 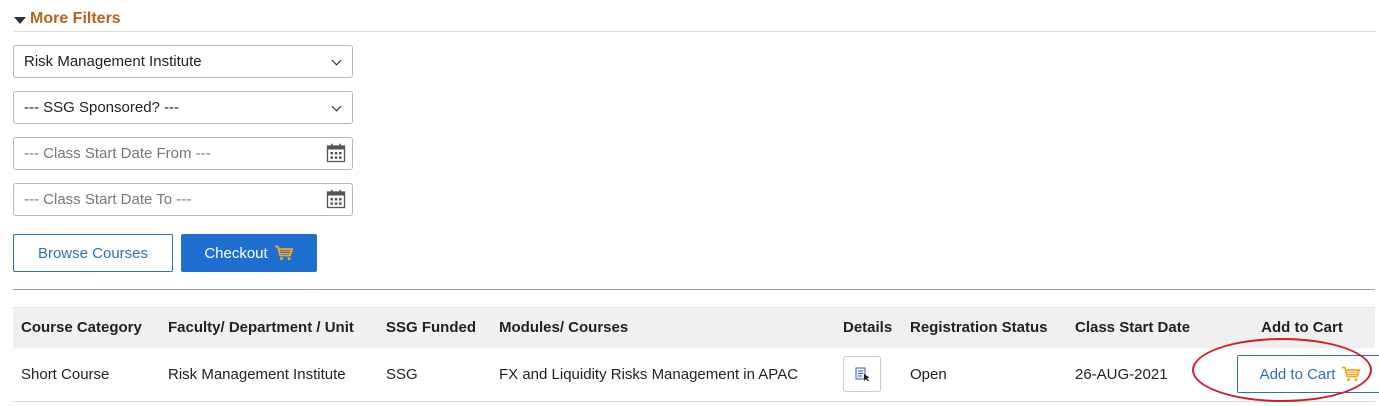 I want to click on checkout-button: Checkout, so click(x=249, y=253).